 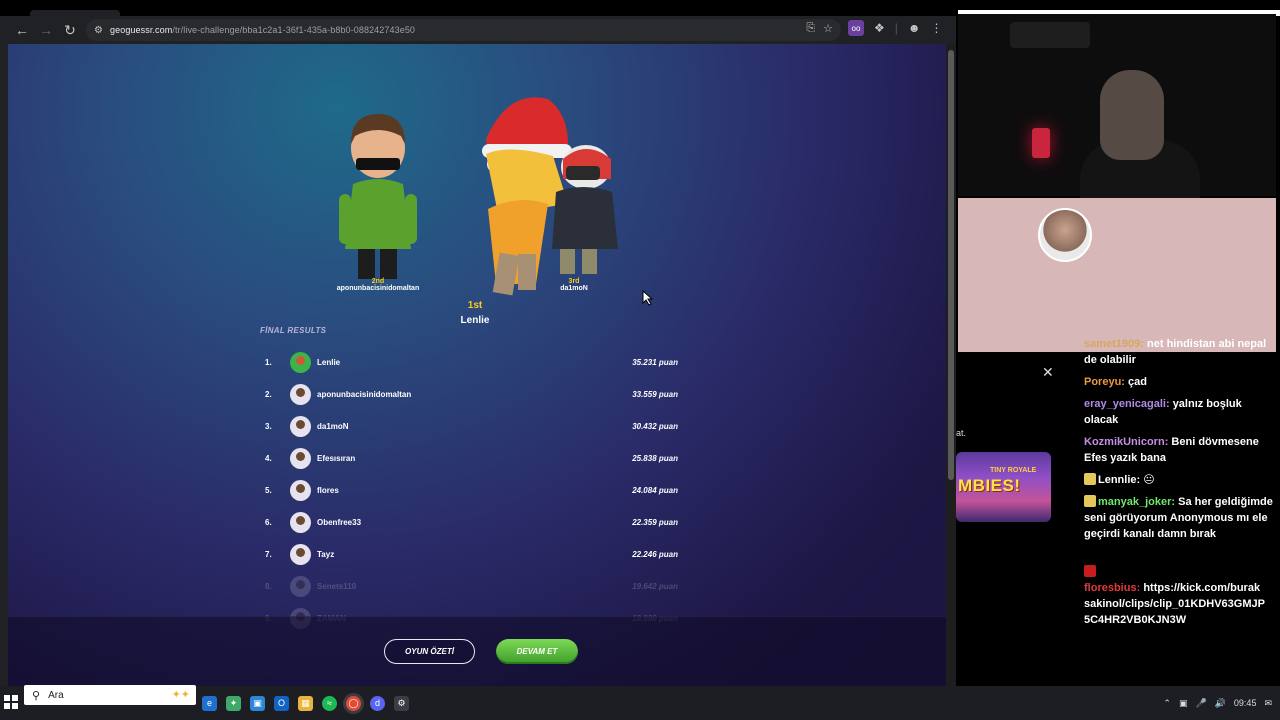 What do you see at coordinates (478, 196) in the screenshot?
I see `podium-avatars` at bounding box center [478, 196].